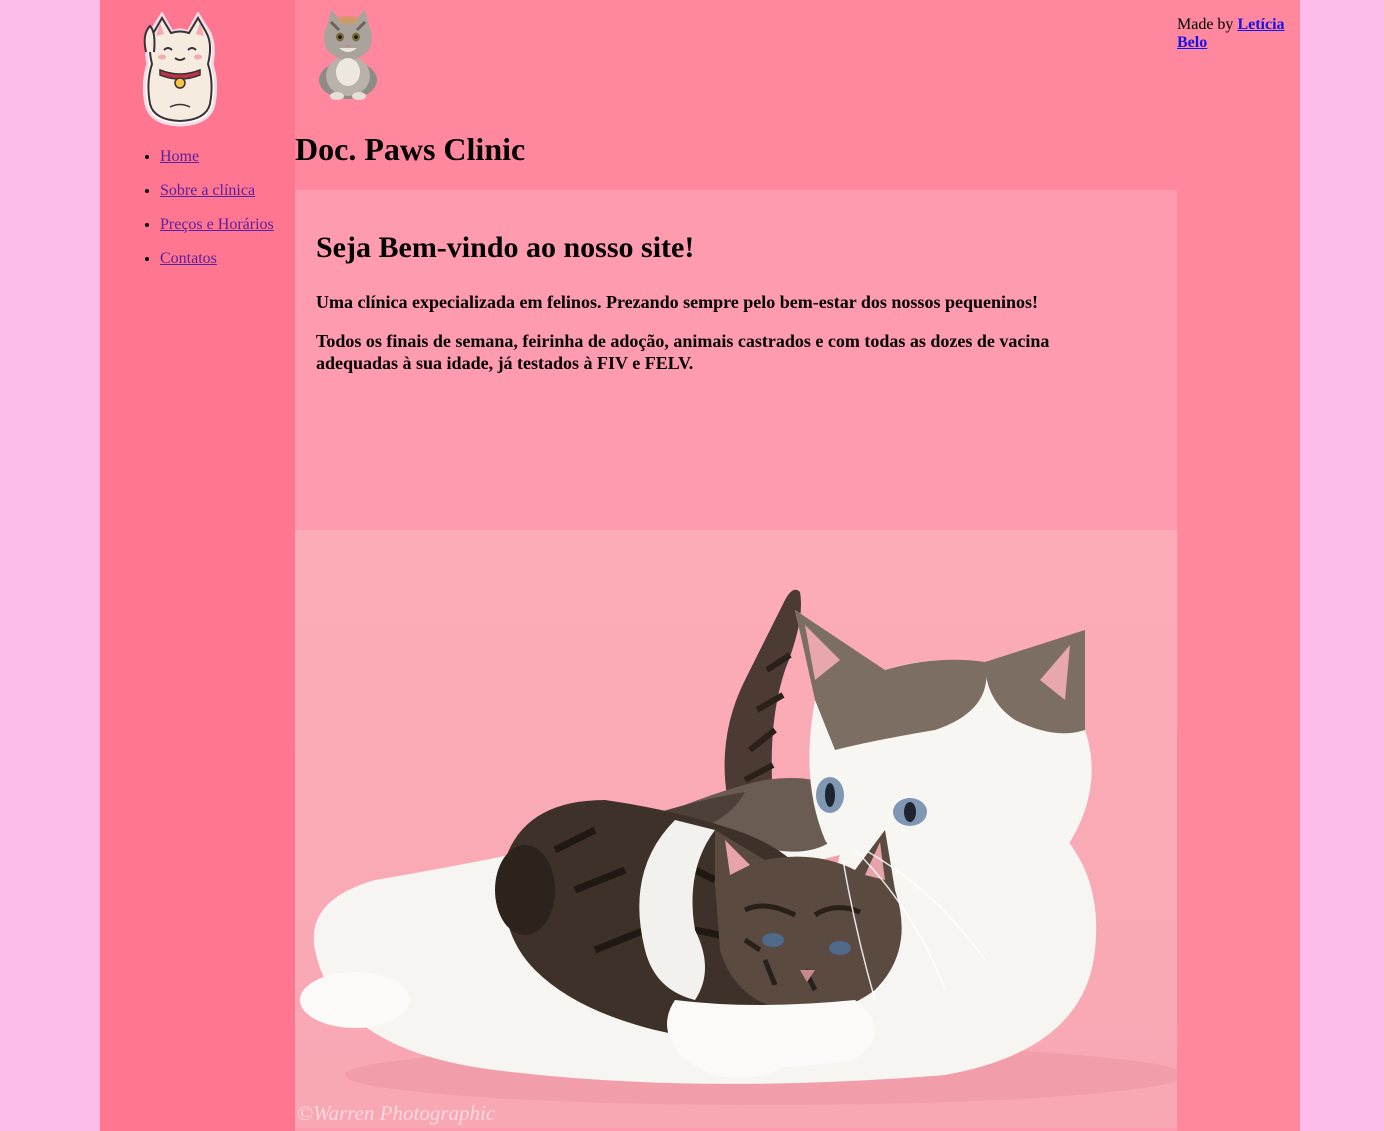  What do you see at coordinates (207, 190) in the screenshot?
I see `nav-link-about: Sobre a clínica` at bounding box center [207, 190].